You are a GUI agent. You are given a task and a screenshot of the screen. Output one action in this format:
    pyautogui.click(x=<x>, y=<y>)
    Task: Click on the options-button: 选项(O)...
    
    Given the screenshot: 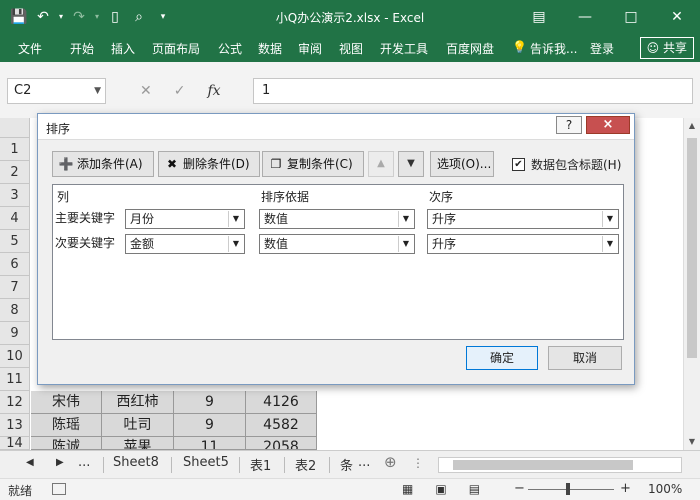 What is the action you would take?
    pyautogui.click(x=462, y=164)
    